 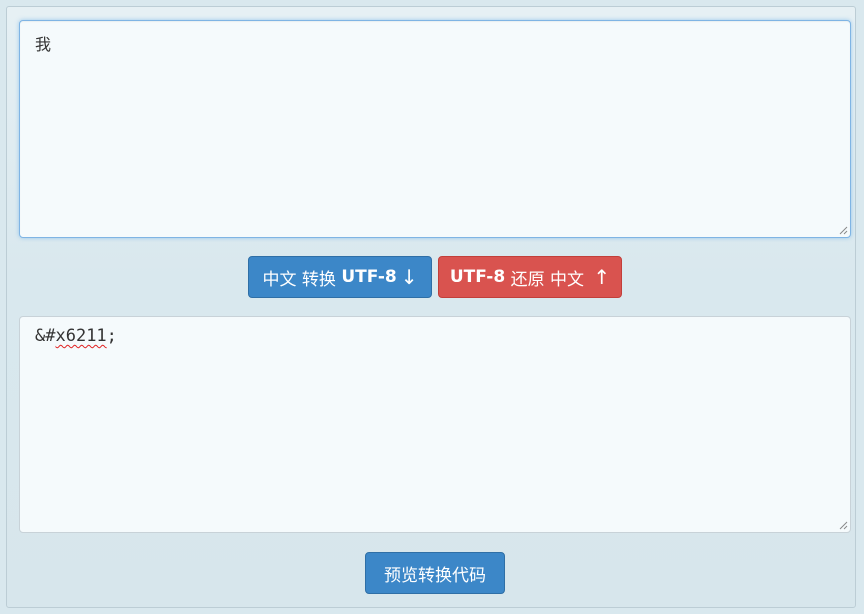 I want to click on output-suffix: ;, so click(x=111, y=336).